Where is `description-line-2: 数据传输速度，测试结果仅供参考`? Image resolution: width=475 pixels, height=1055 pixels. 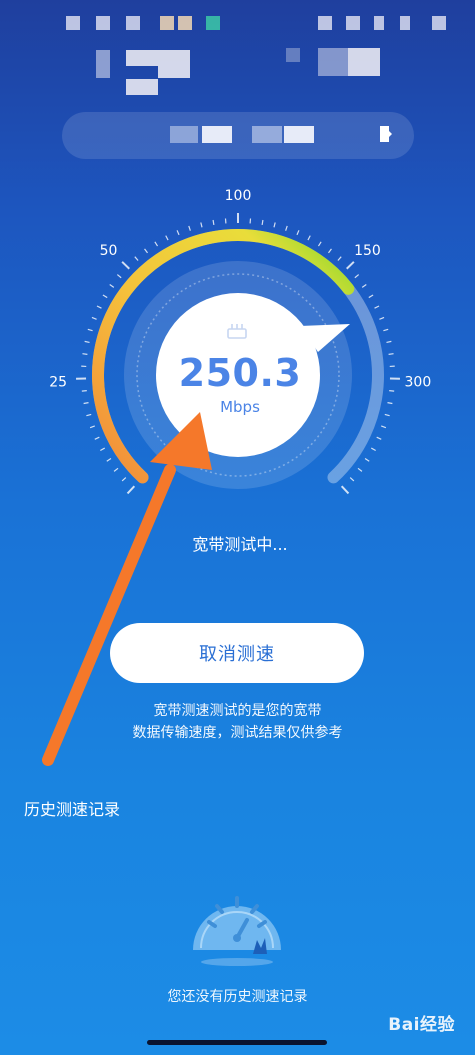
description-line-2: 数据传输速度，测试结果仅供参考 is located at coordinates (237, 733).